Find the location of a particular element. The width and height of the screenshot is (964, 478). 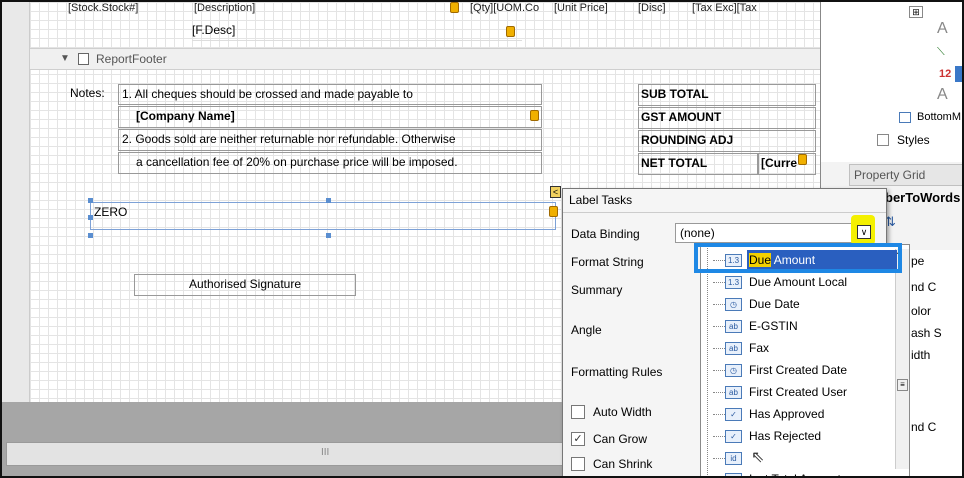

amount-in-words-label: ZERO is located at coordinates (323, 216).